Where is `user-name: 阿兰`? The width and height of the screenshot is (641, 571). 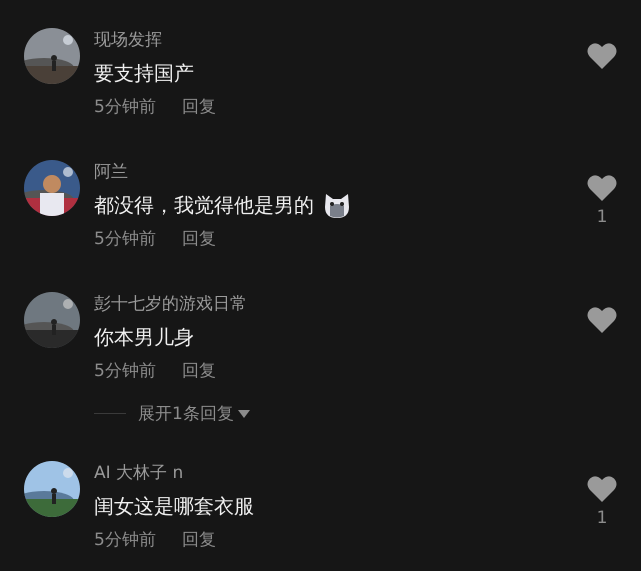
user-name: 阿兰 is located at coordinates (111, 172).